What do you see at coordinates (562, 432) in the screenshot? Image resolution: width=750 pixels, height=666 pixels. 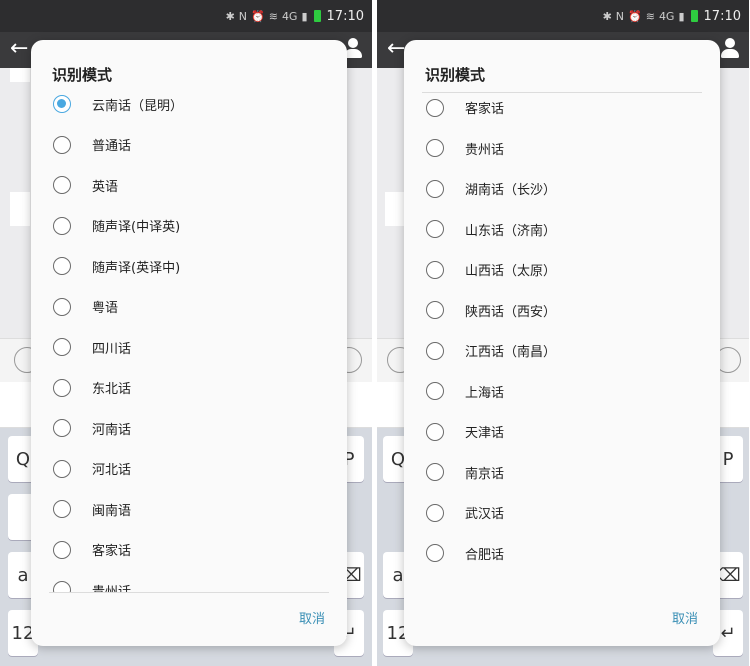 I see `radio-option: 天津话` at bounding box center [562, 432].